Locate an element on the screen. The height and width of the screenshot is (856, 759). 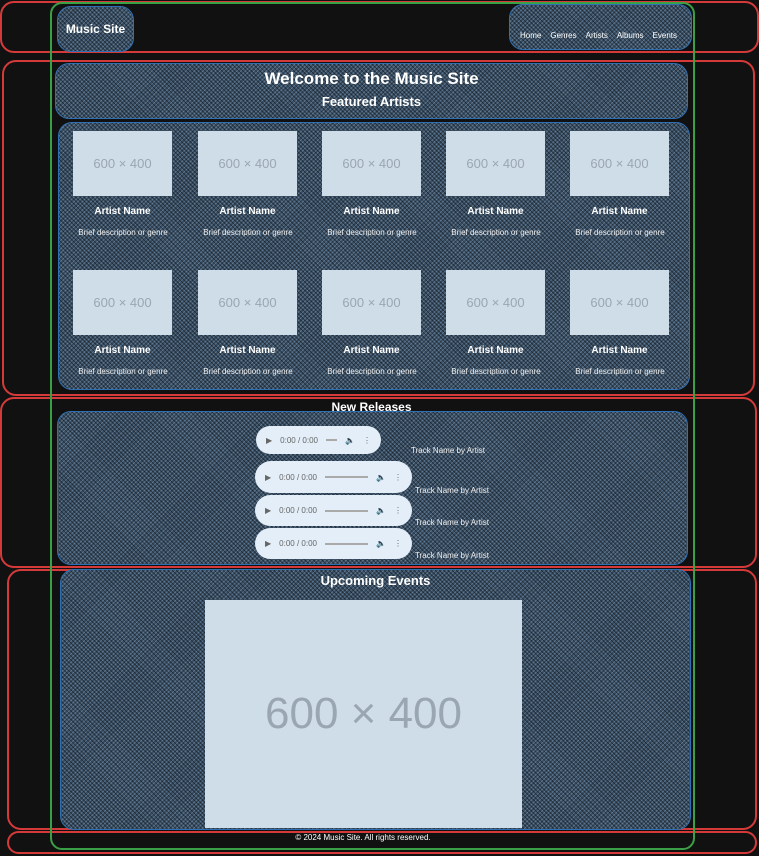
nav-artists: Artists is located at coordinates (597, 35).